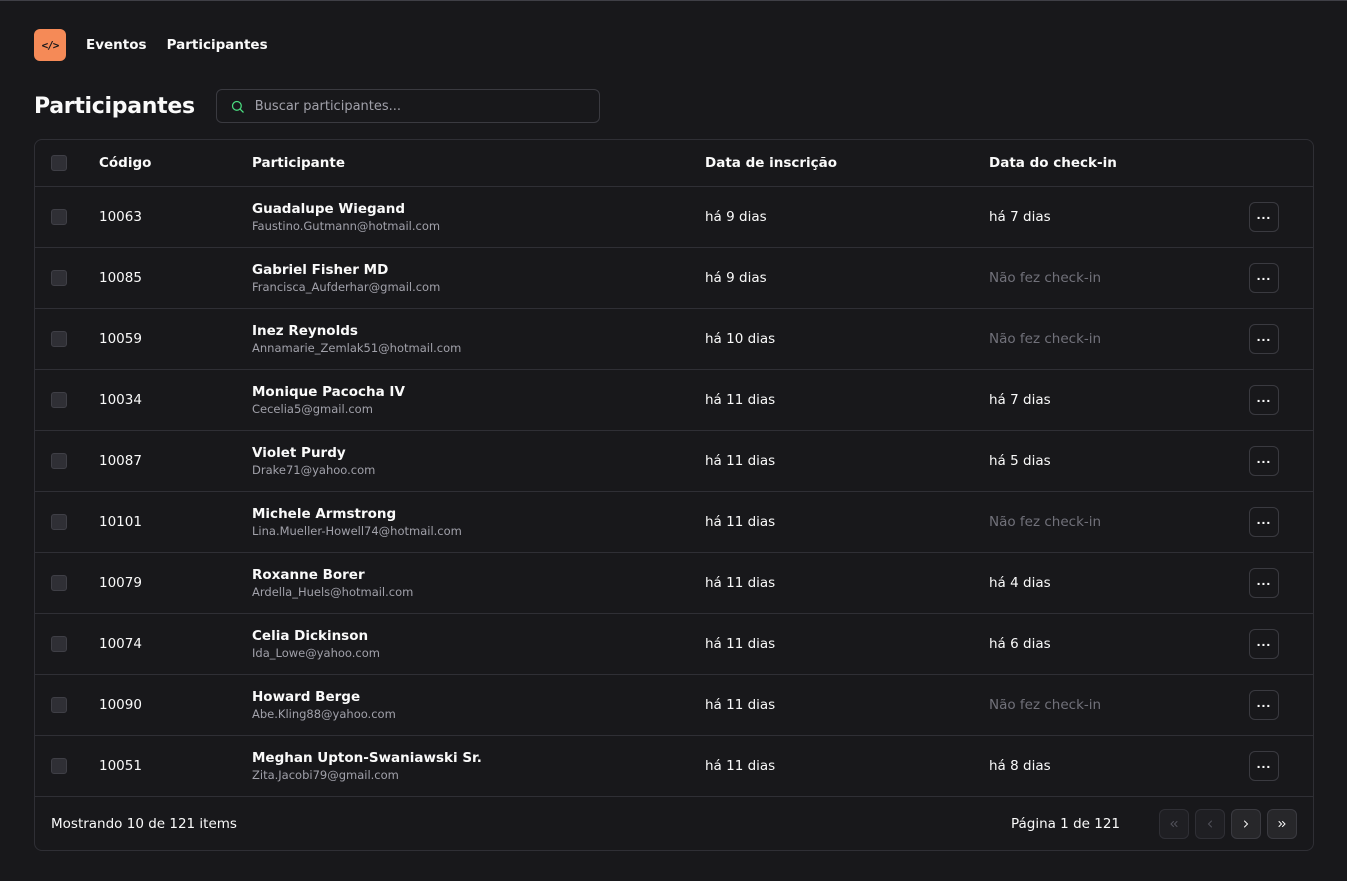 The width and height of the screenshot is (1347, 881). What do you see at coordinates (1065, 823) in the screenshot?
I see `page-indicator: Página 1 de 121` at bounding box center [1065, 823].